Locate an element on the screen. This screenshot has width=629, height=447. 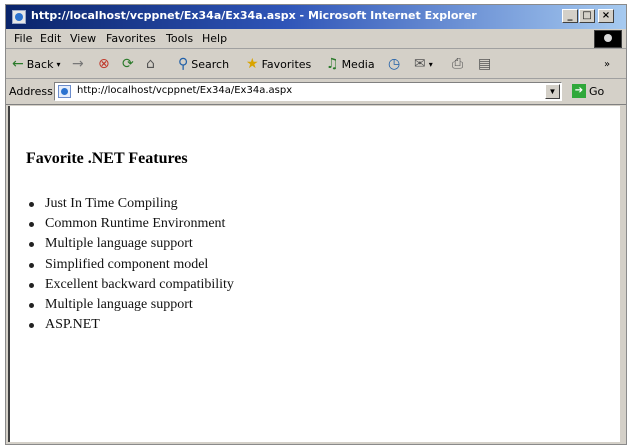
edit-page-icon: ▤ is located at coordinates (485, 64).